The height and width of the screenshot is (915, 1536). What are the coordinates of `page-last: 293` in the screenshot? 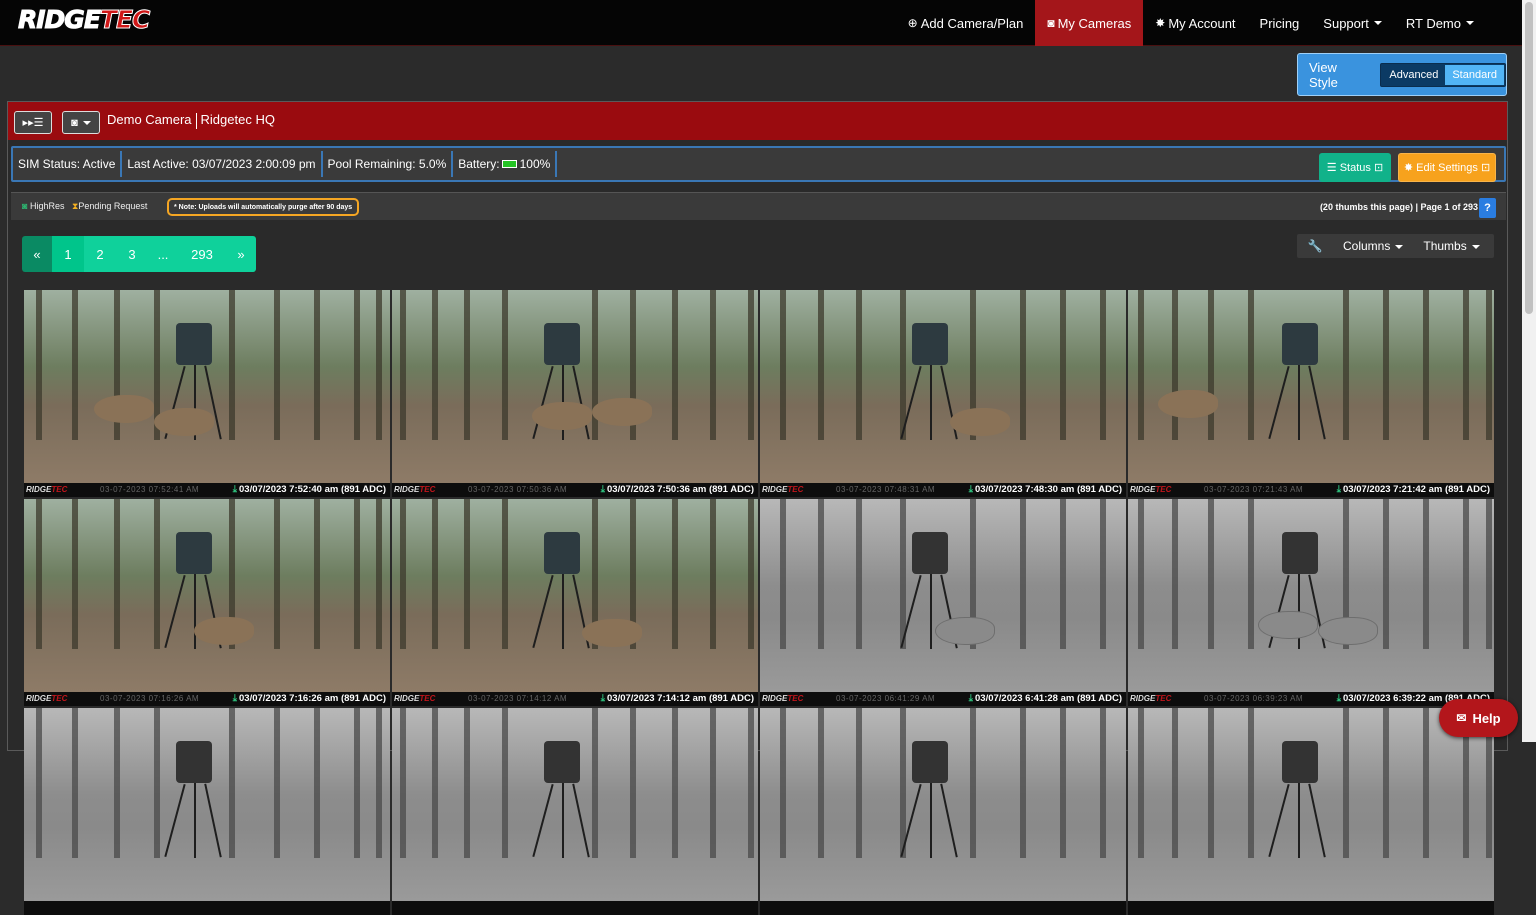 It's located at (202, 254).